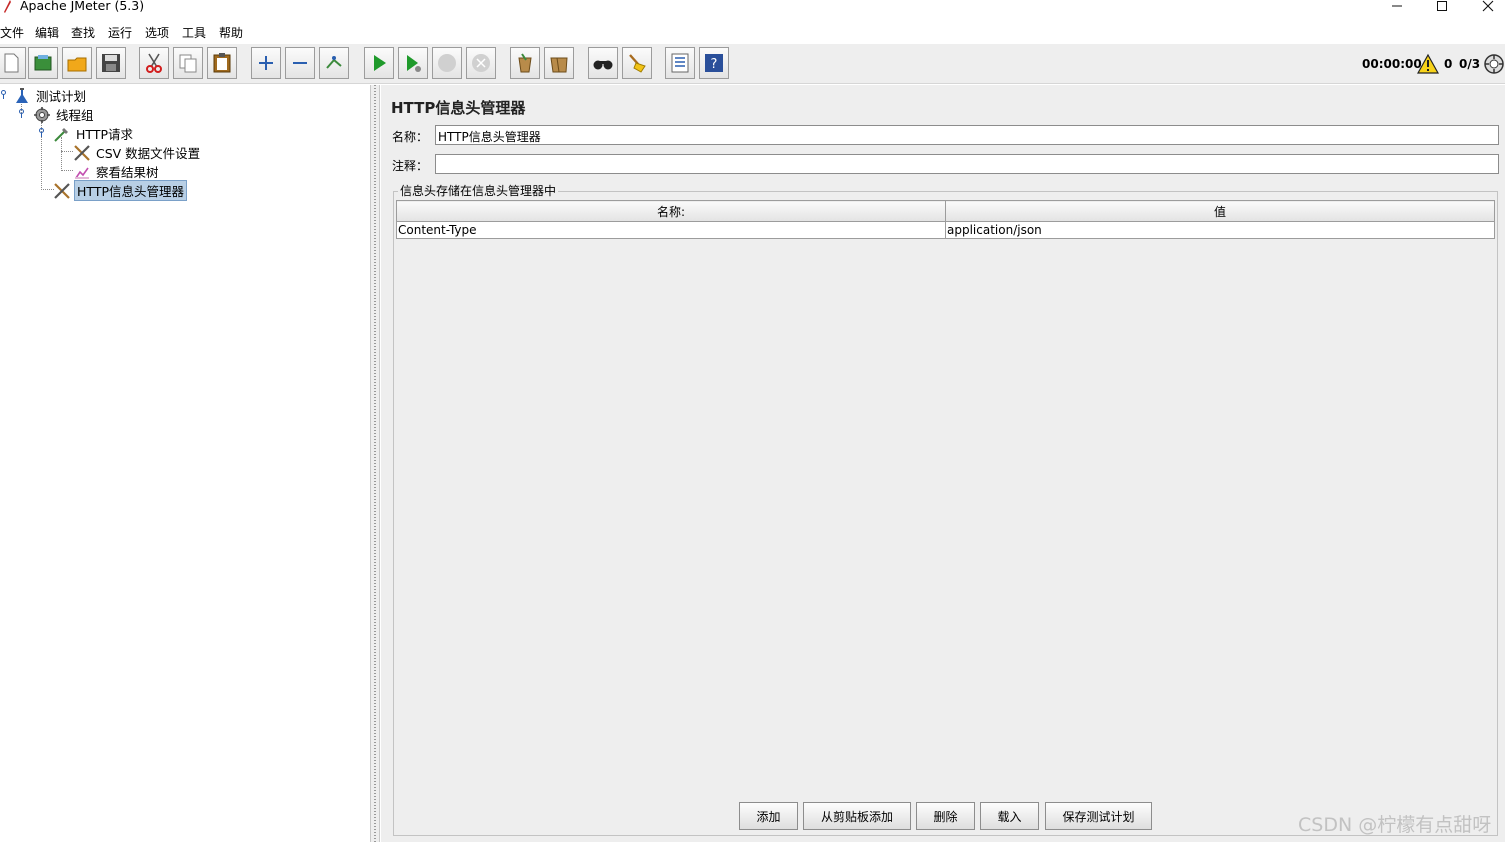 The image size is (1505, 842). I want to click on menu-edit: 编辑, so click(47, 32).